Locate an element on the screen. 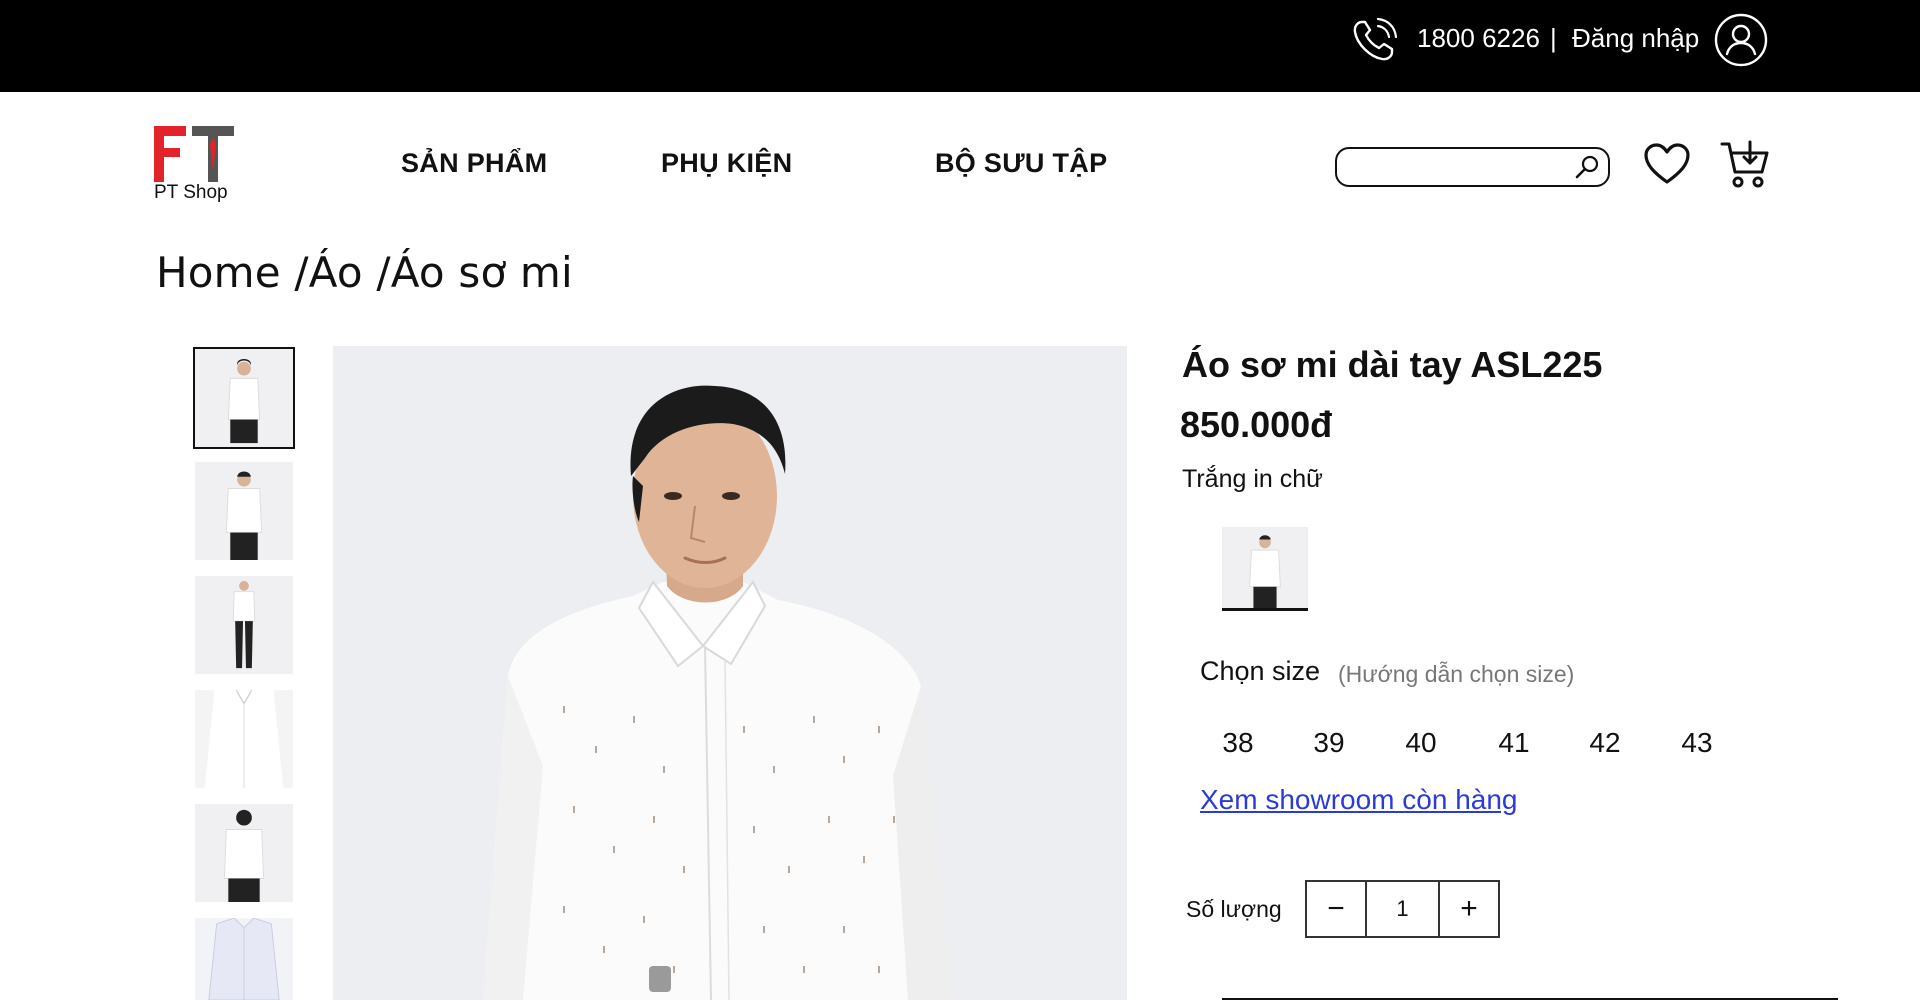 Image resolution: width=1920 pixels, height=1000 pixels. model-photo-back is located at coordinates (244, 853).